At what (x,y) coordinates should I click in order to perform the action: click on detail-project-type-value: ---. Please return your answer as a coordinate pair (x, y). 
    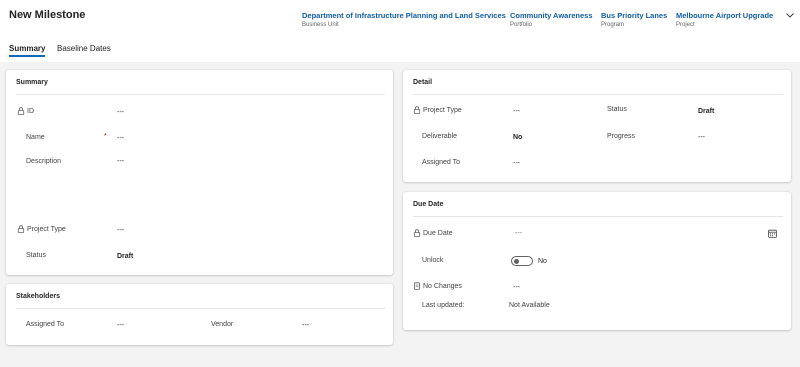
    Looking at the image, I should click on (516, 111).